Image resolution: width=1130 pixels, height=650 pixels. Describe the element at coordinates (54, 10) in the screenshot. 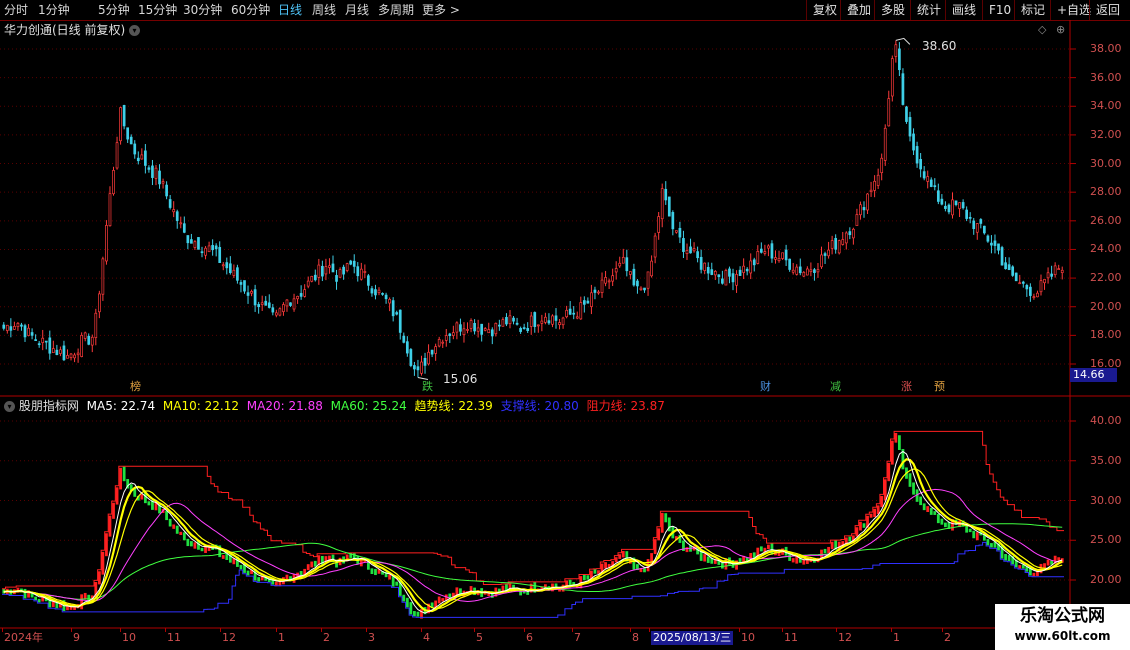

I see `period-tab-1min: 1分钟` at that location.